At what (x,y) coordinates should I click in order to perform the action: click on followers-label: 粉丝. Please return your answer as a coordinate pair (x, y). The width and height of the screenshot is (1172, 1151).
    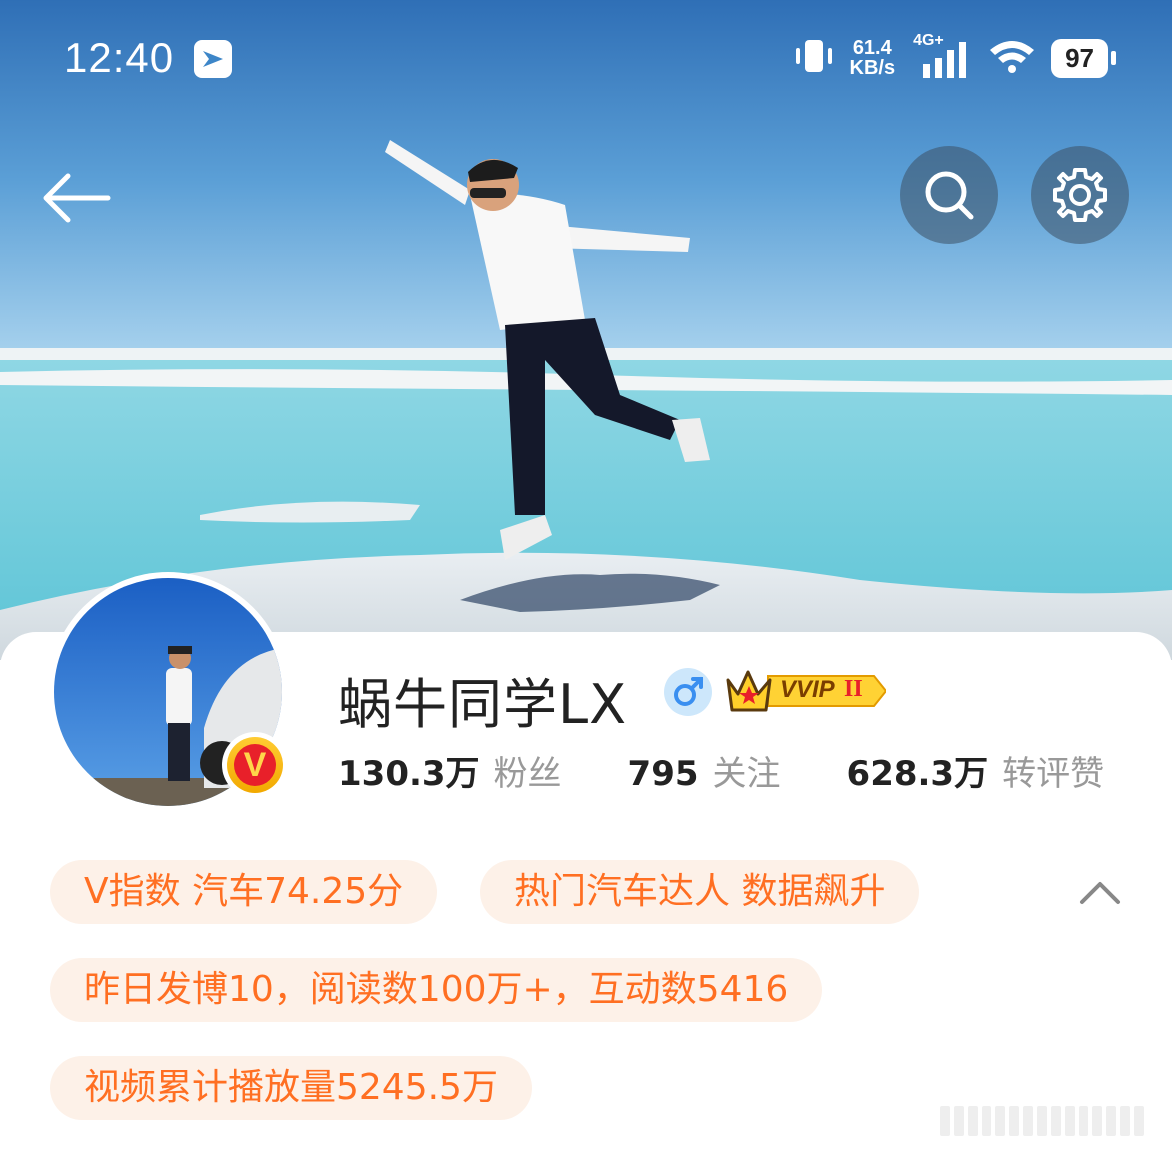
    Looking at the image, I should click on (527, 774).